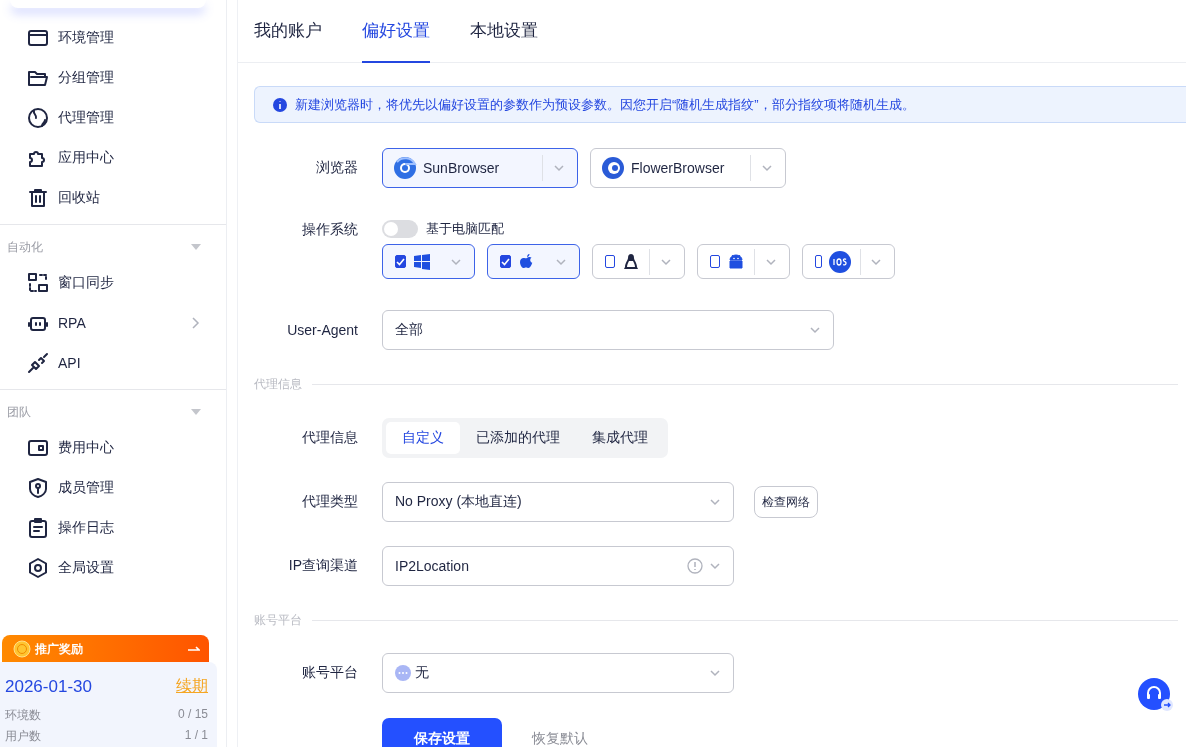 Image resolution: width=1186 pixels, height=747 pixels. Describe the element at coordinates (38, 568) in the screenshot. I see `hexagon-icon` at that location.